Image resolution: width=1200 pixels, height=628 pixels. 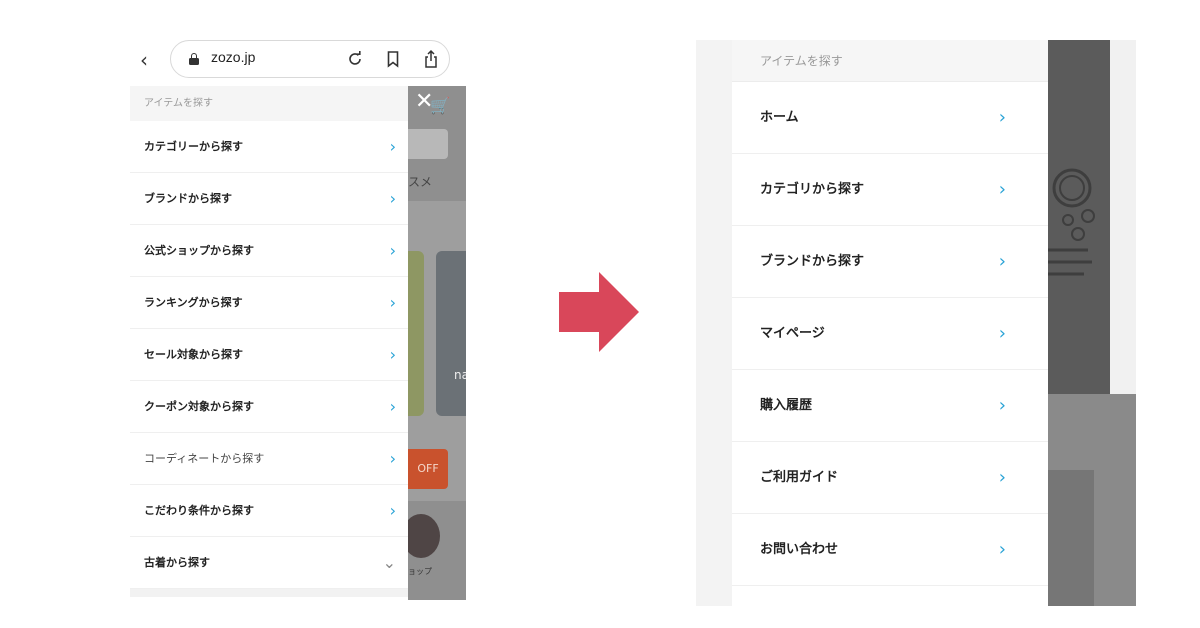 What do you see at coordinates (389, 562) in the screenshot?
I see `chevron-down-icon: ⌄` at bounding box center [389, 562].